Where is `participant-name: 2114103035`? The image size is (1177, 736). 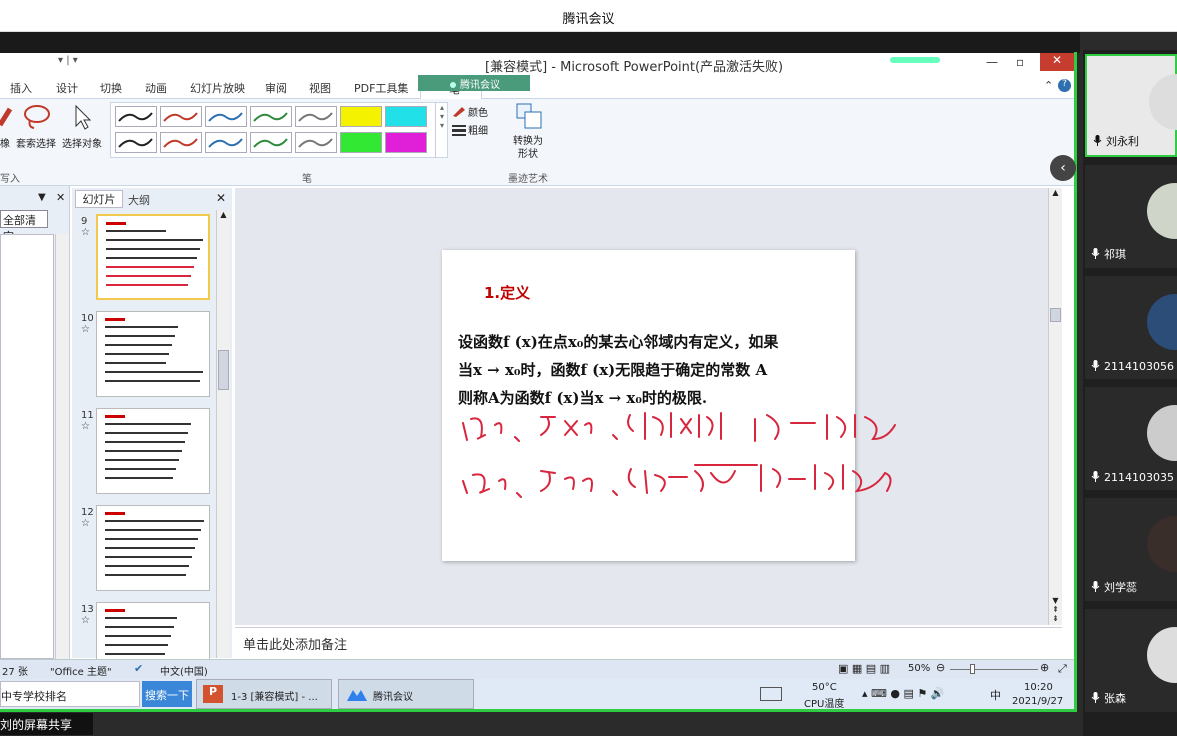
participant-name: 2114103035 is located at coordinates (1132, 477).